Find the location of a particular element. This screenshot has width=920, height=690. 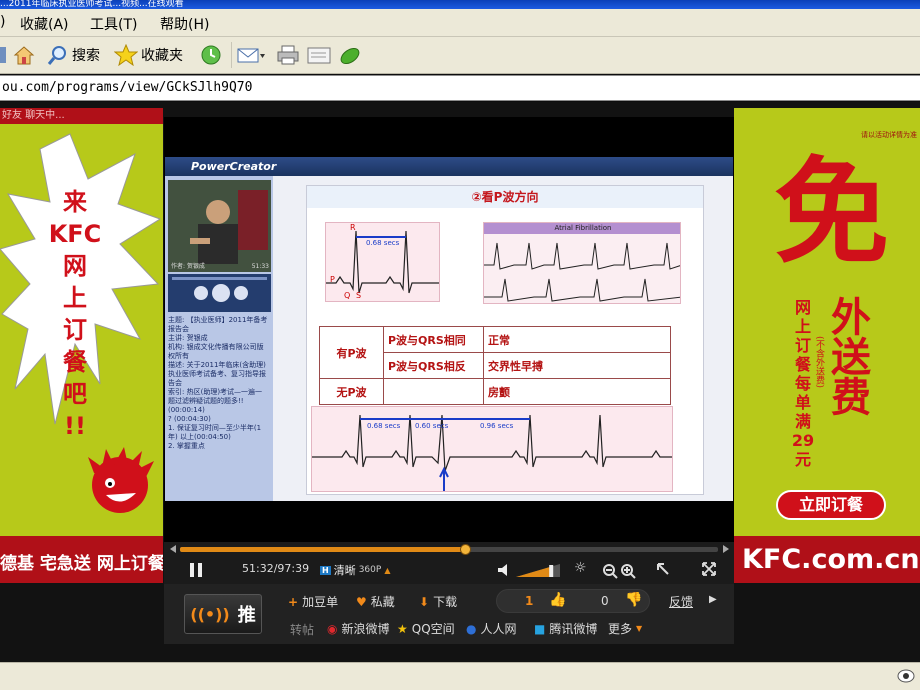

mini-controls is located at coordinates (219, 293).